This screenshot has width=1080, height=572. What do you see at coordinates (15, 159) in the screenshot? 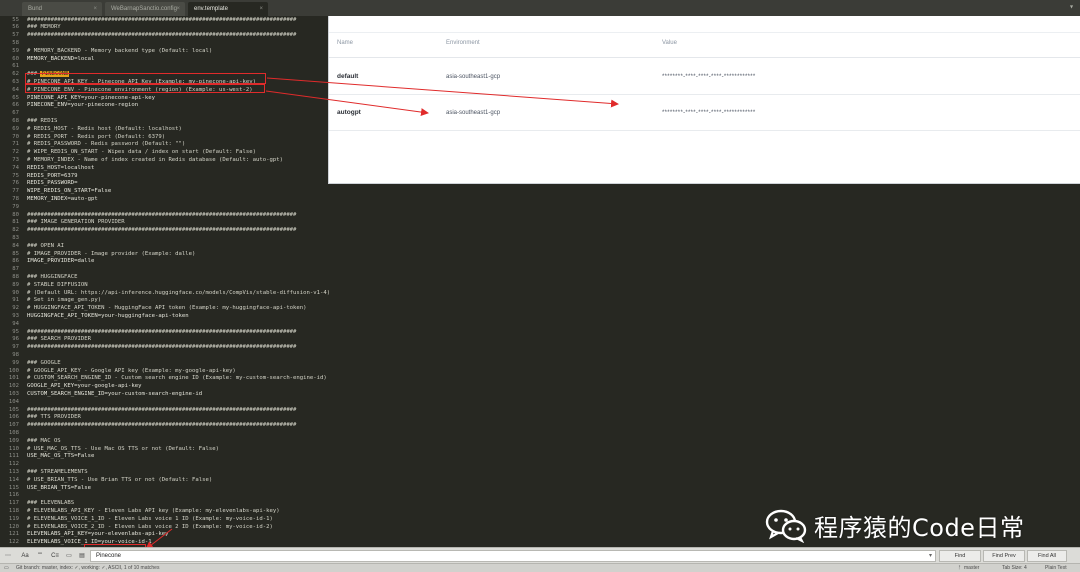
I see `line-number: 73` at bounding box center [15, 159].